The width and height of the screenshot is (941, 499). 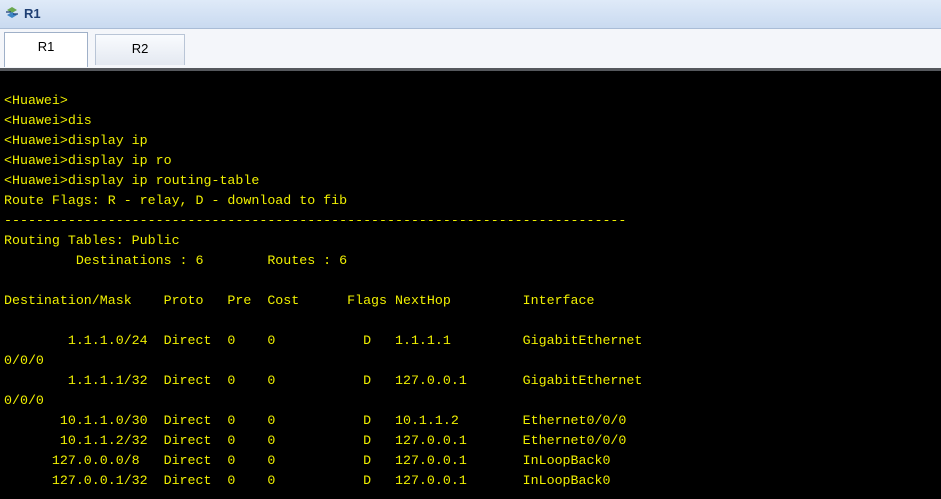 I want to click on tab-bar: R1 R2, so click(x=470, y=49).